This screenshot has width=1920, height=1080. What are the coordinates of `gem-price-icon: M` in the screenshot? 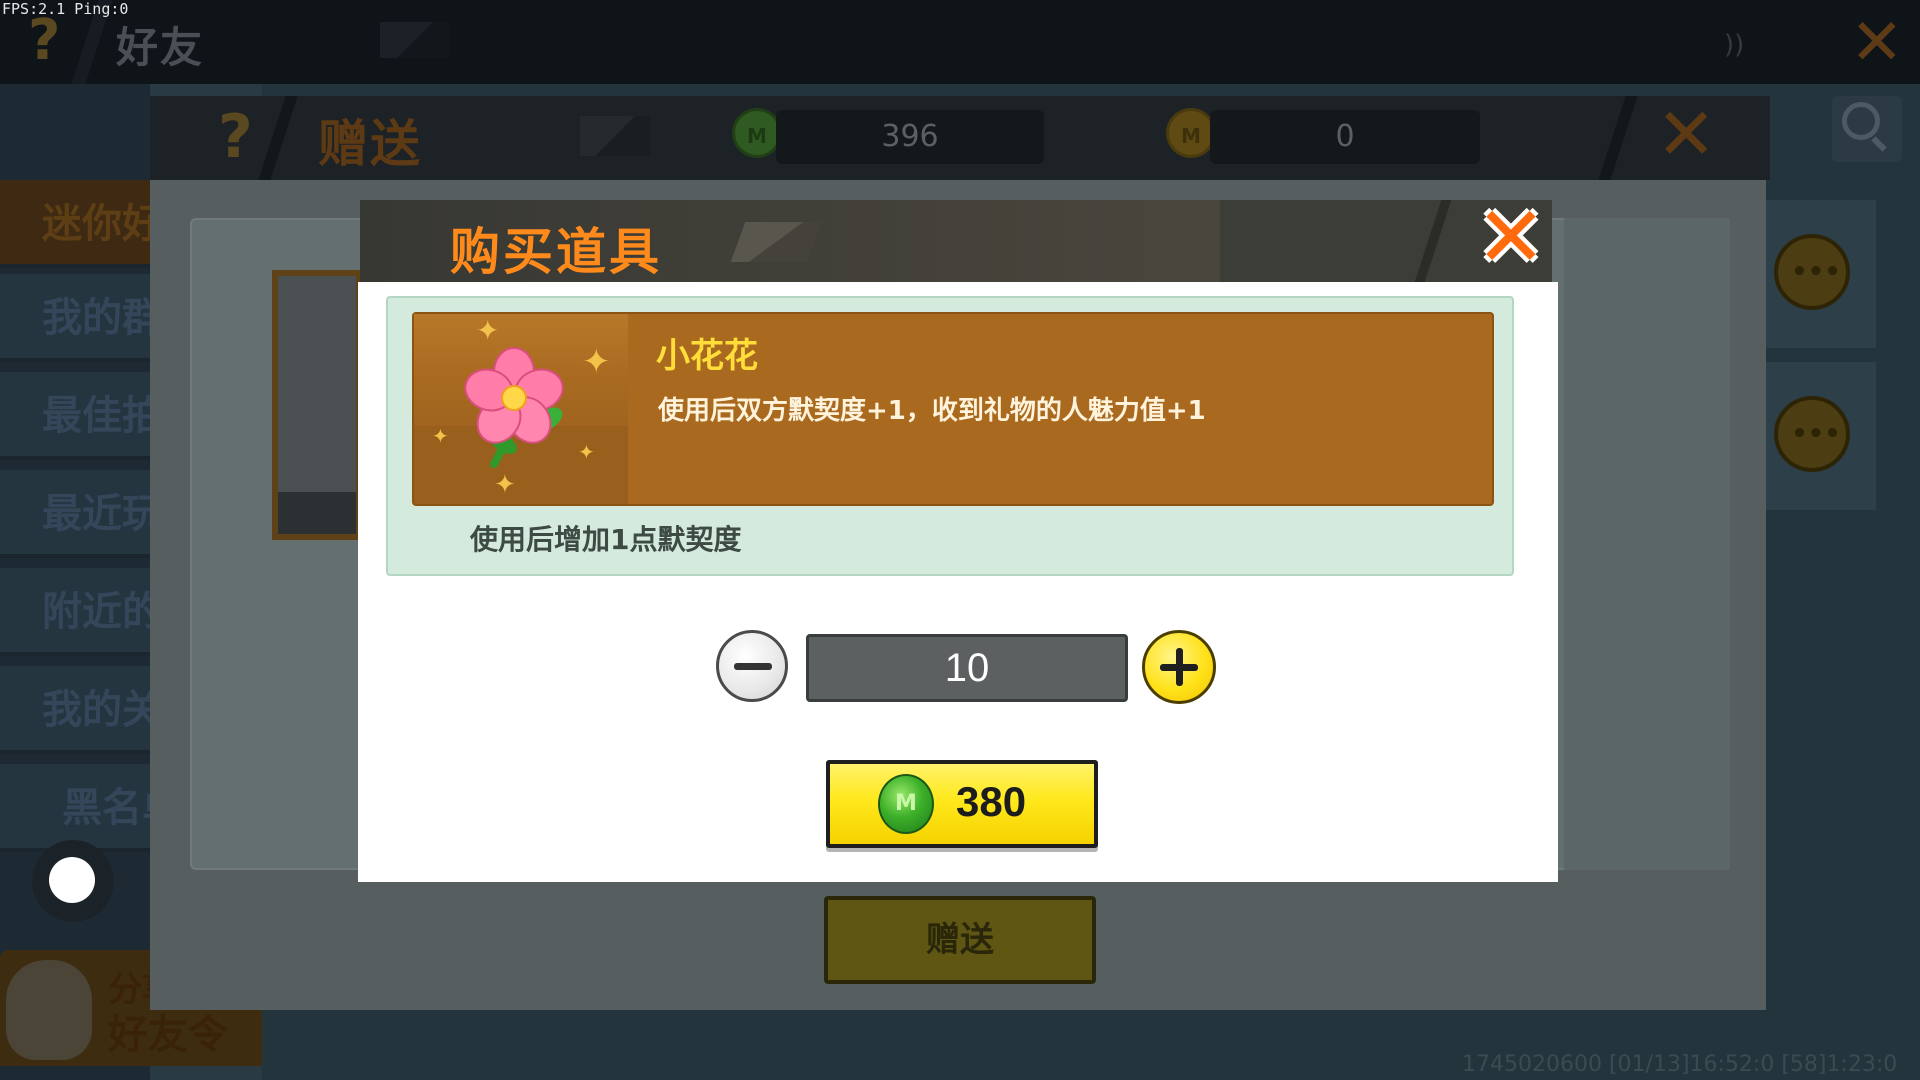 It's located at (906, 804).